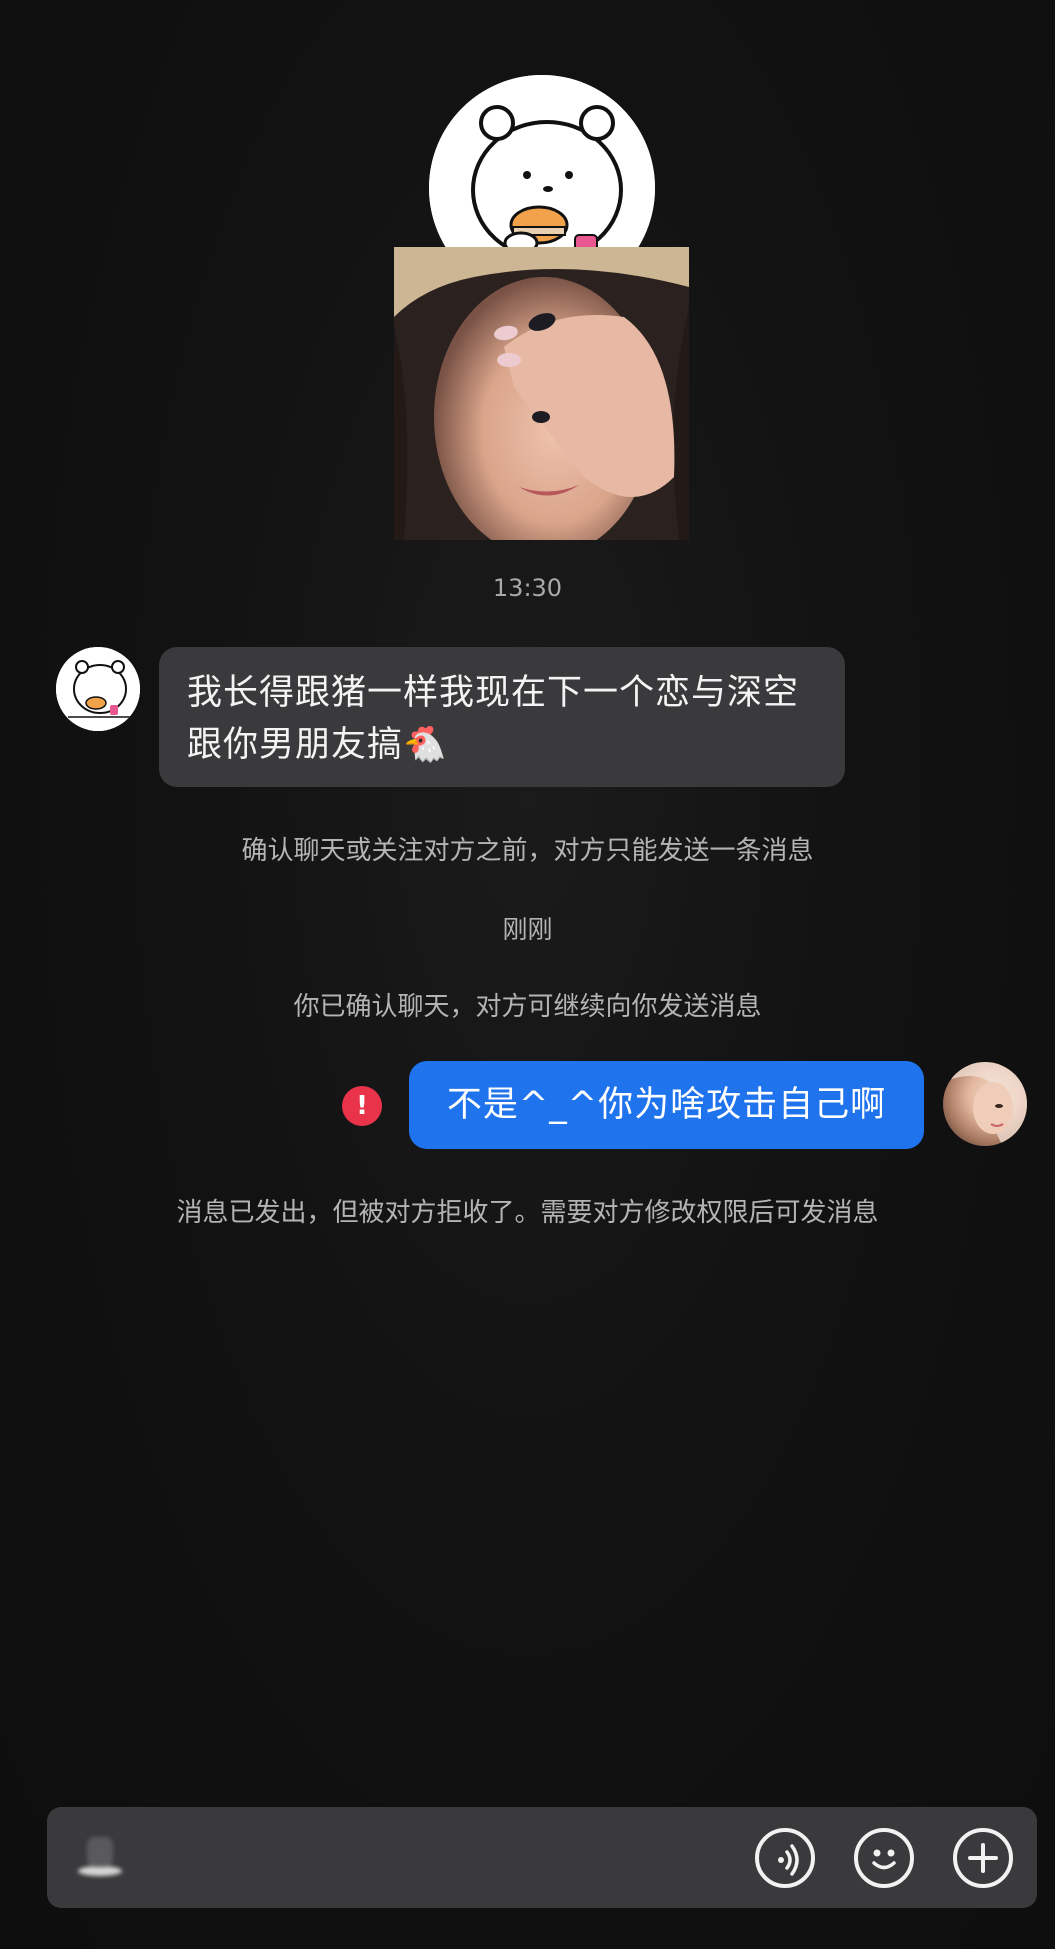  What do you see at coordinates (527, 588) in the screenshot?
I see `time-header: 13:30` at bounding box center [527, 588].